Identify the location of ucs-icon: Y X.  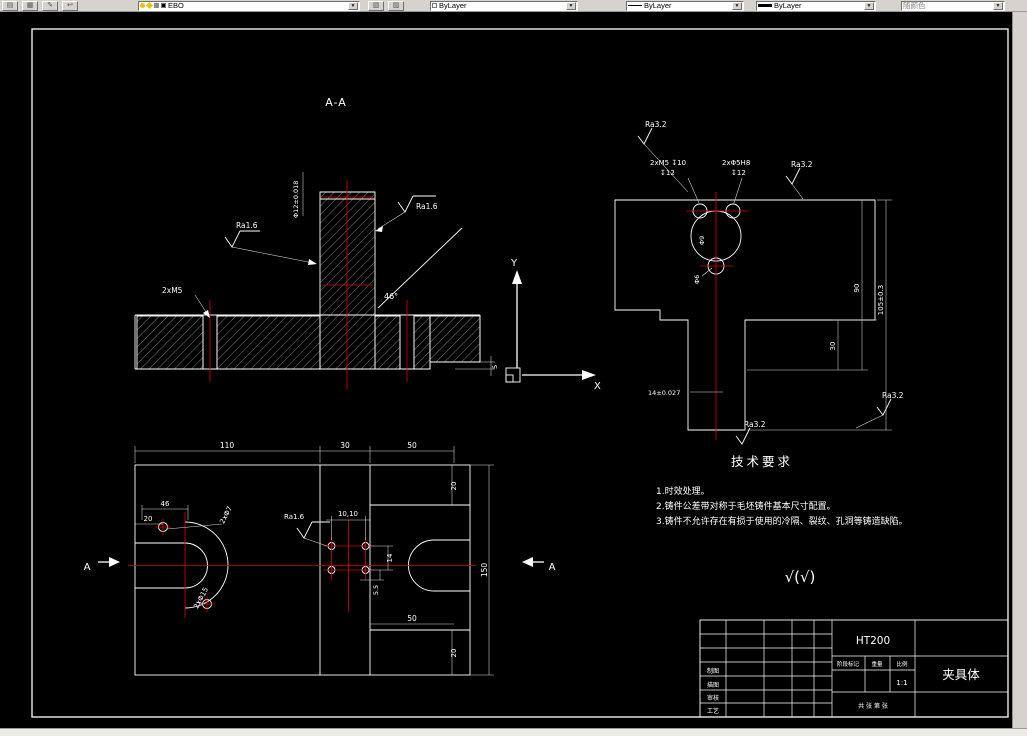
(553, 325).